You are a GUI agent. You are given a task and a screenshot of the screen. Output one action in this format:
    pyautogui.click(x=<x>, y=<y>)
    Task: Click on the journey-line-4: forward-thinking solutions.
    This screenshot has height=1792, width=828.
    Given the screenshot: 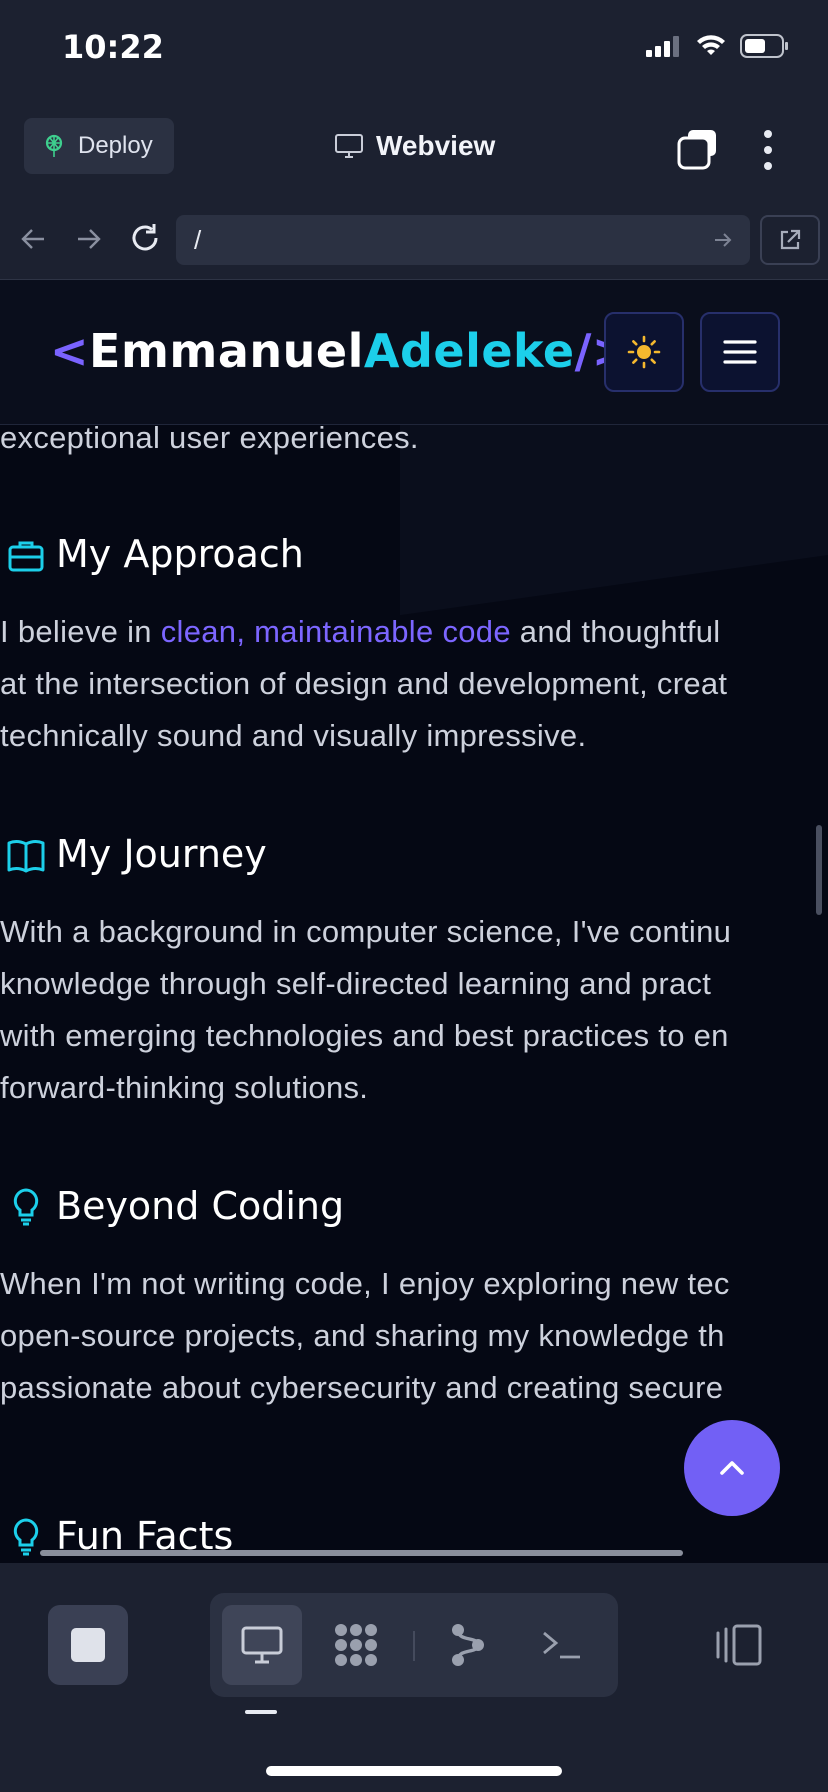 What is the action you would take?
    pyautogui.click(x=184, y=1087)
    